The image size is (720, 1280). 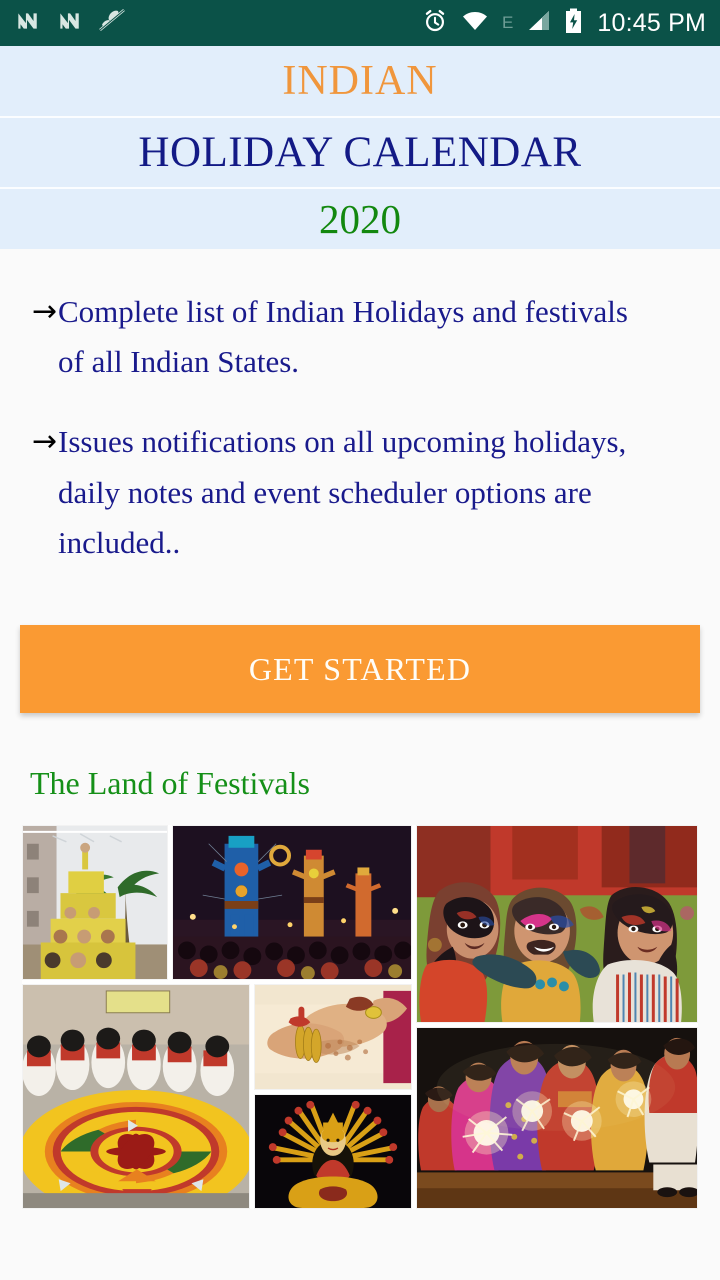 I want to click on photo-durga-idol, so click(x=333, y=1152).